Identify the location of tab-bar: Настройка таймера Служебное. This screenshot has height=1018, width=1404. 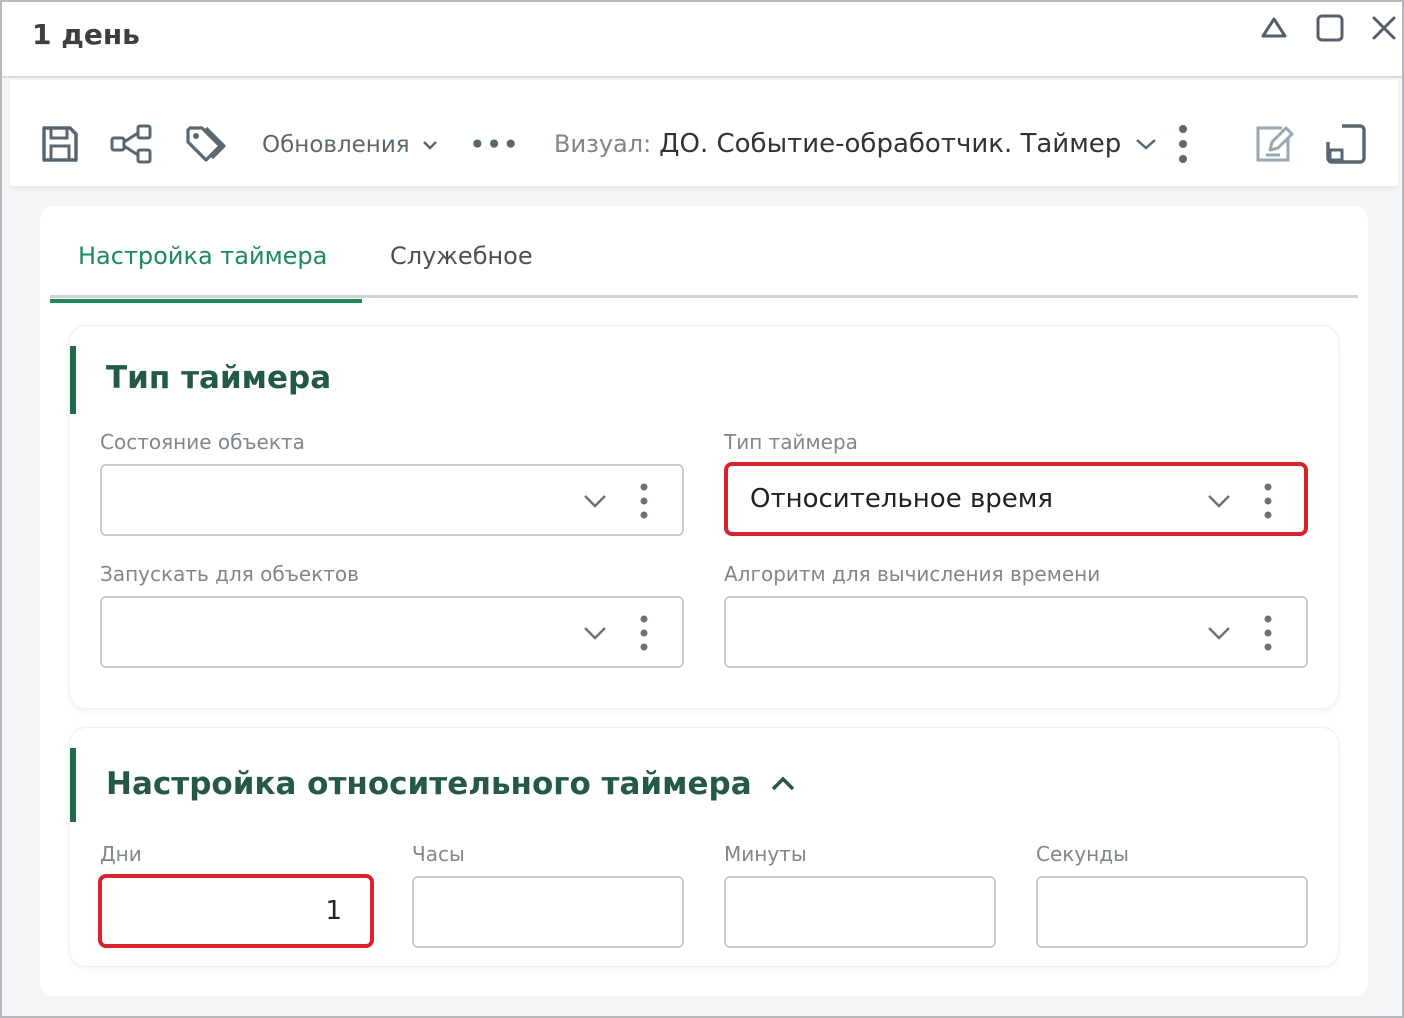
(704, 268).